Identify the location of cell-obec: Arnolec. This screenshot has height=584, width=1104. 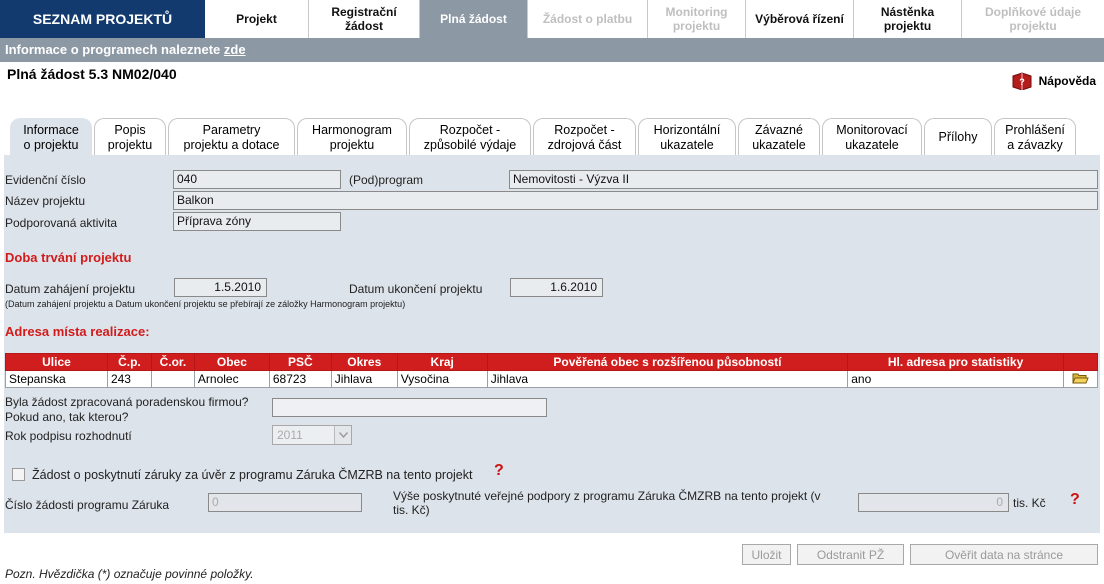
(231, 379).